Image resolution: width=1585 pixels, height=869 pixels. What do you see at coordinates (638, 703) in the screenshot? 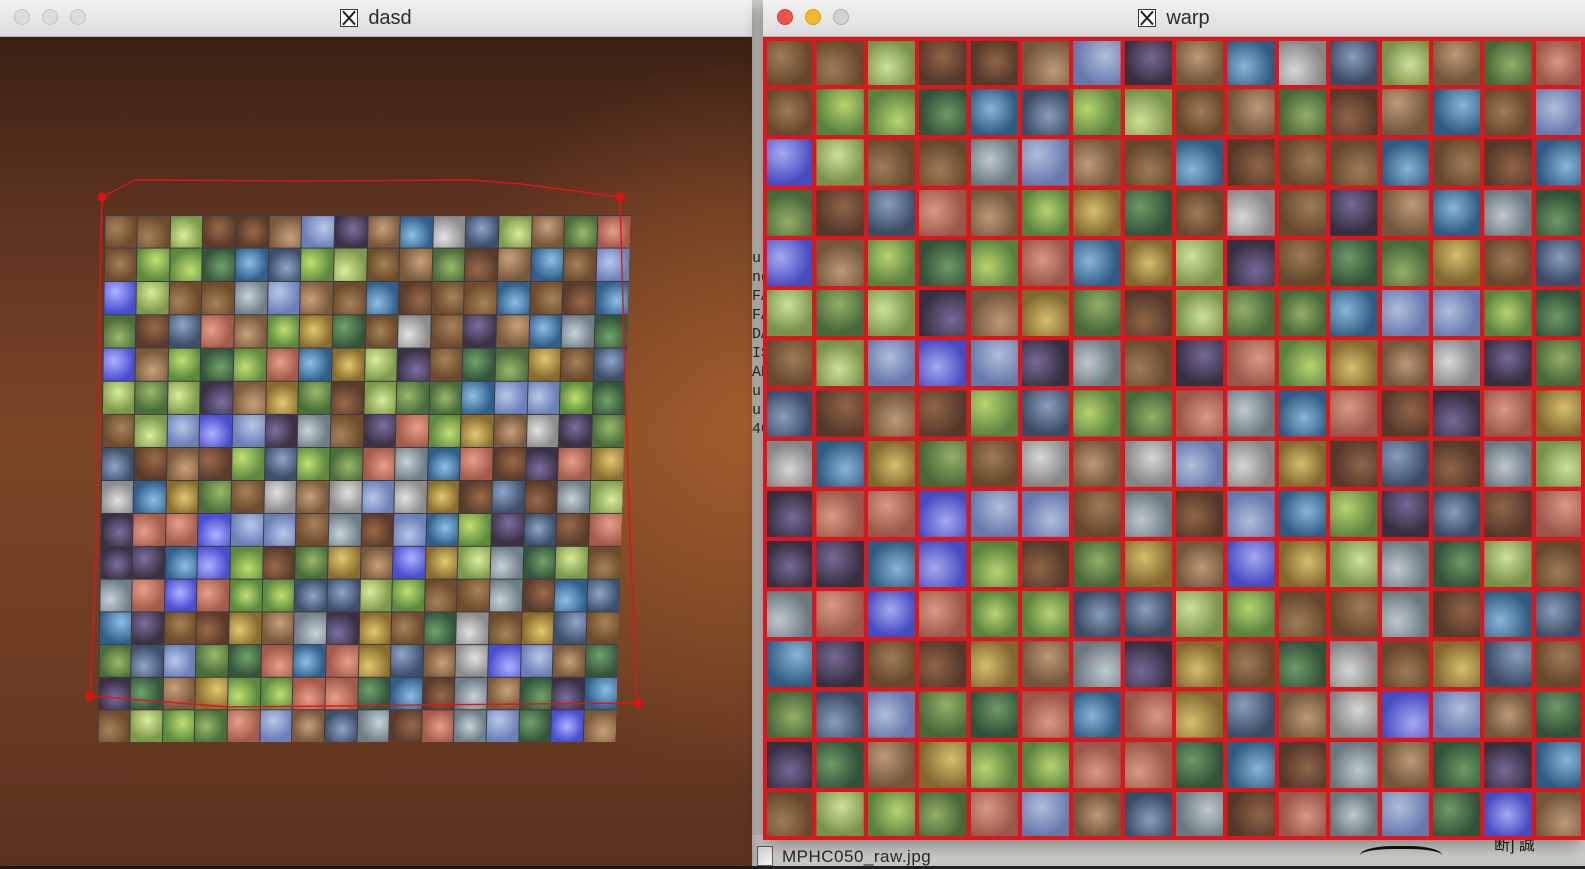
I see `corner-marker-bottom-right` at bounding box center [638, 703].